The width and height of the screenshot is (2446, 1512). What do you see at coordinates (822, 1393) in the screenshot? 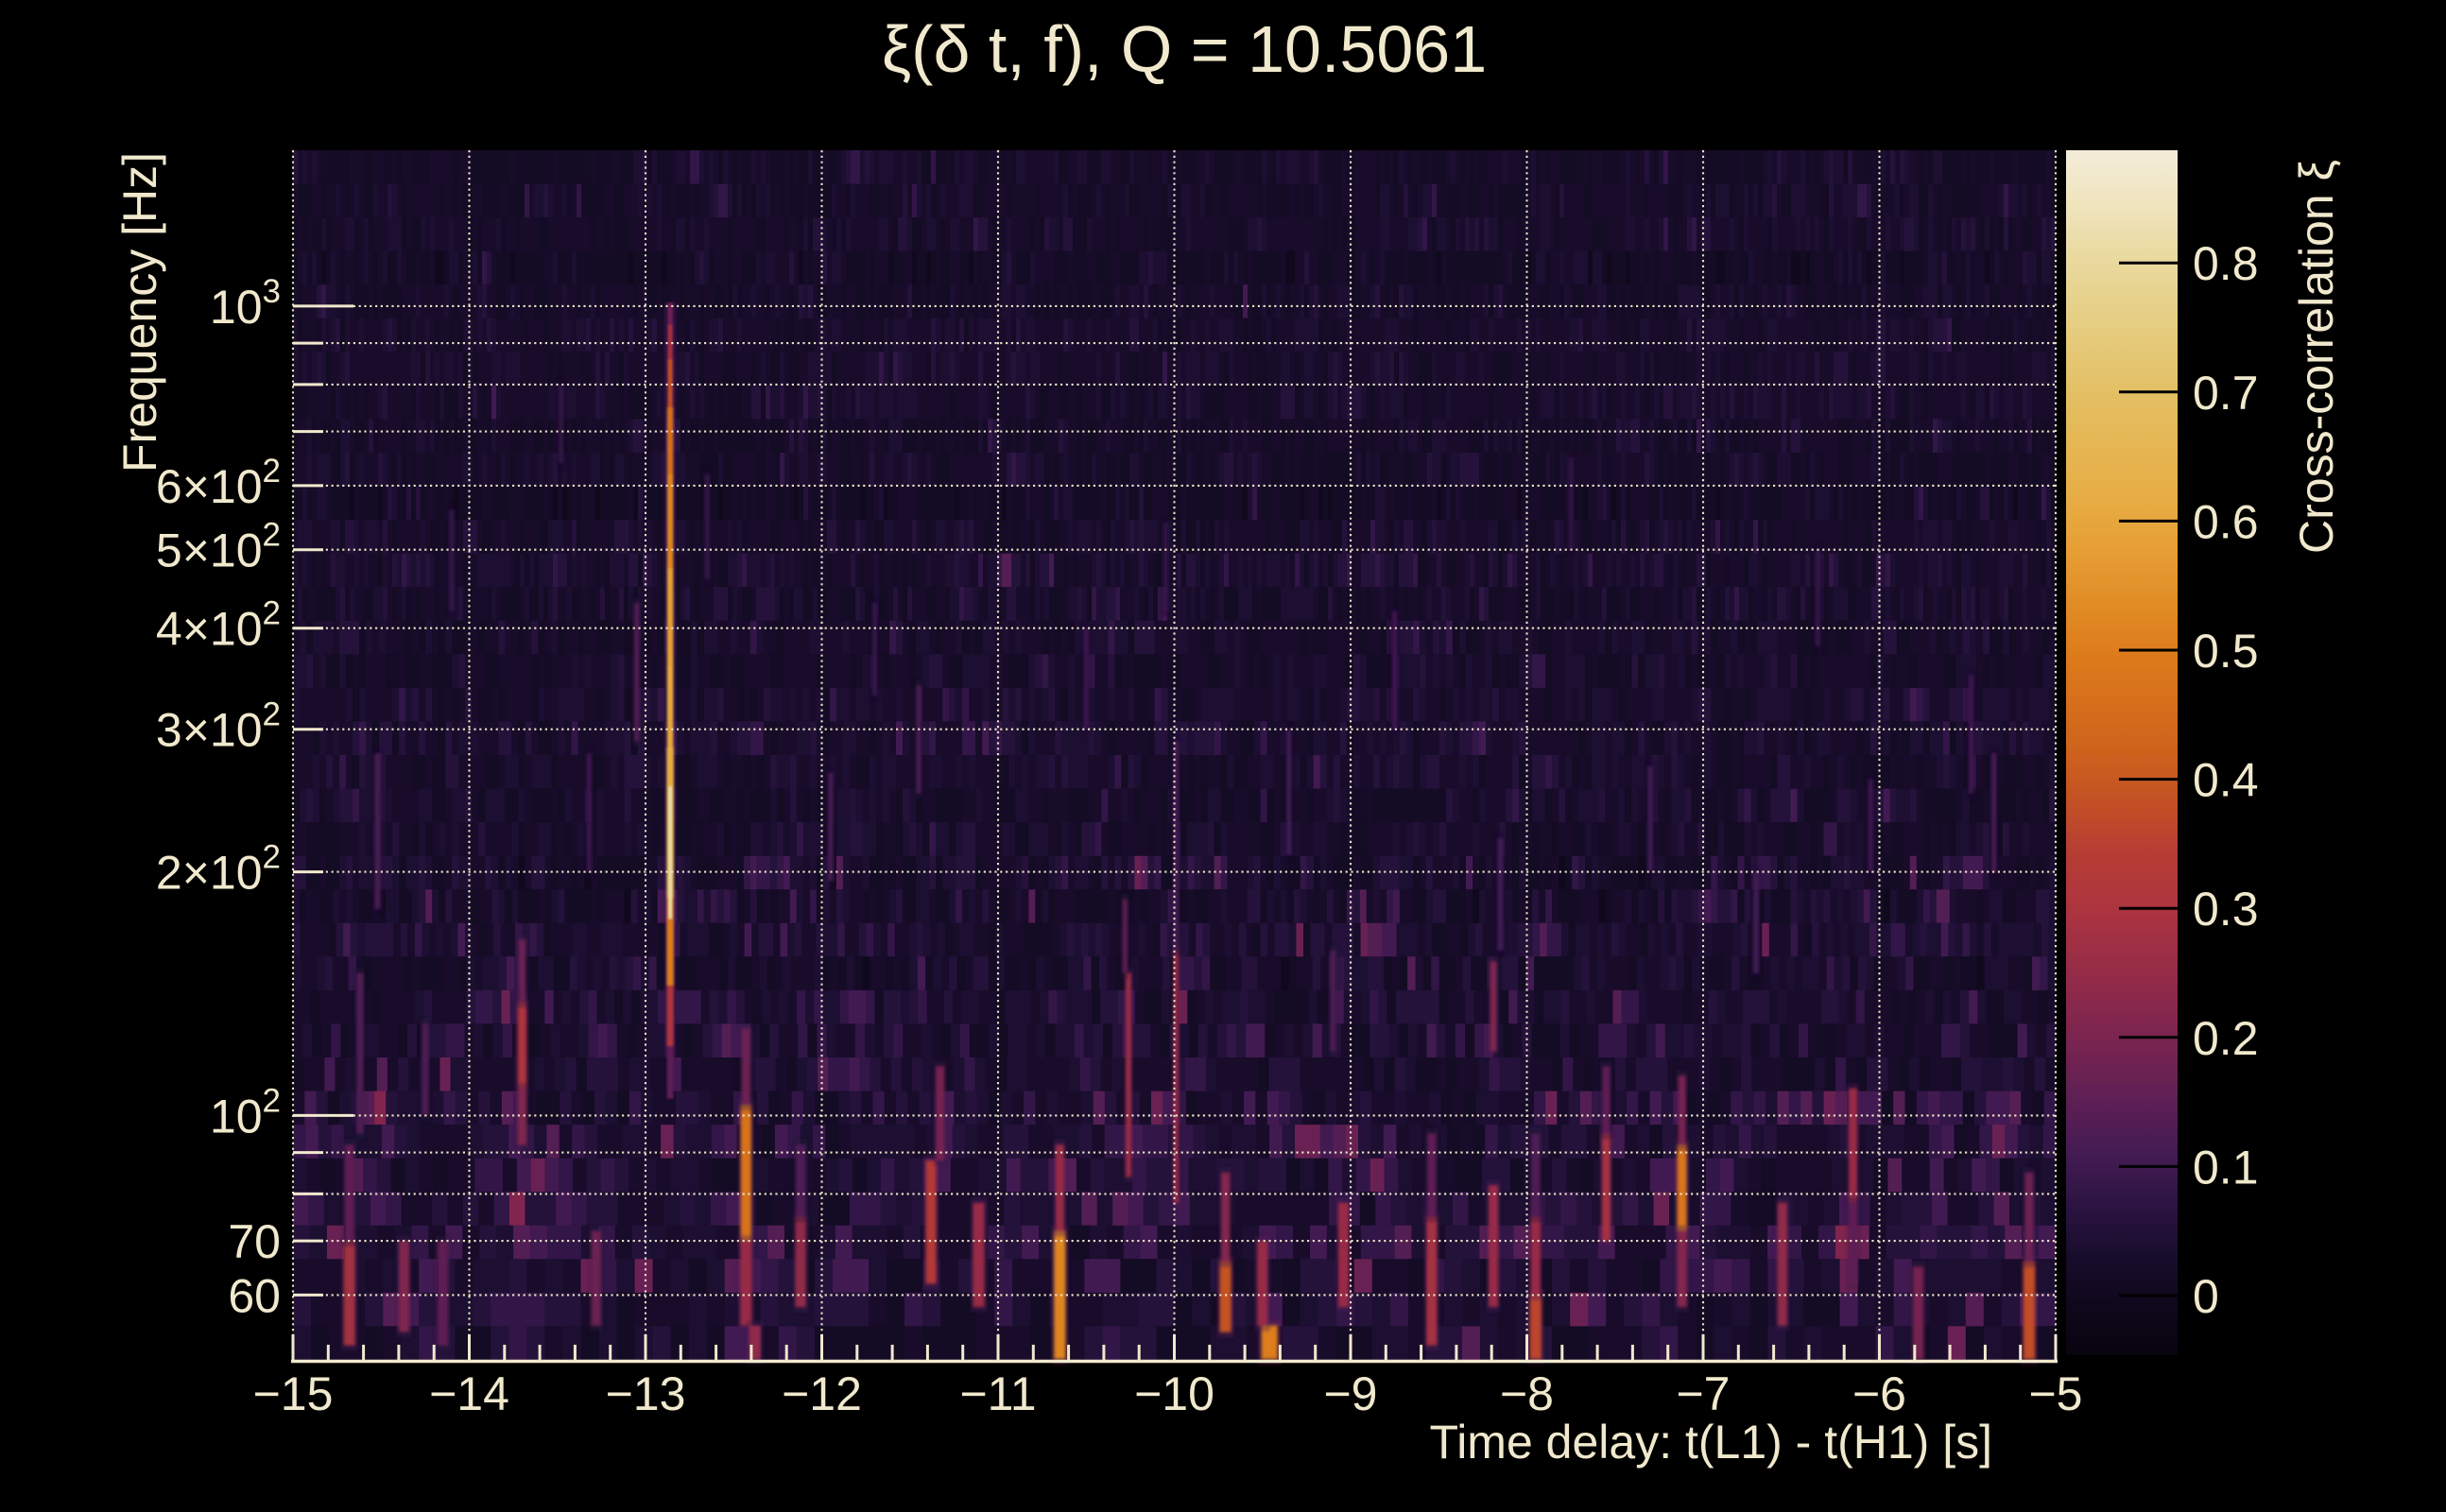
I see `svg-text: −12` at bounding box center [822, 1393].